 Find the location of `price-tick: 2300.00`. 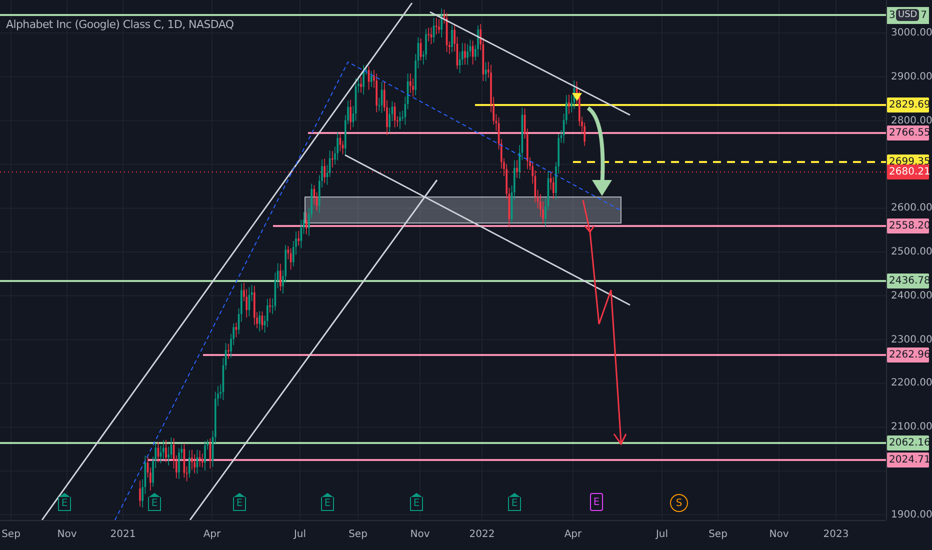

price-tick: 2300.00 is located at coordinates (911, 340).